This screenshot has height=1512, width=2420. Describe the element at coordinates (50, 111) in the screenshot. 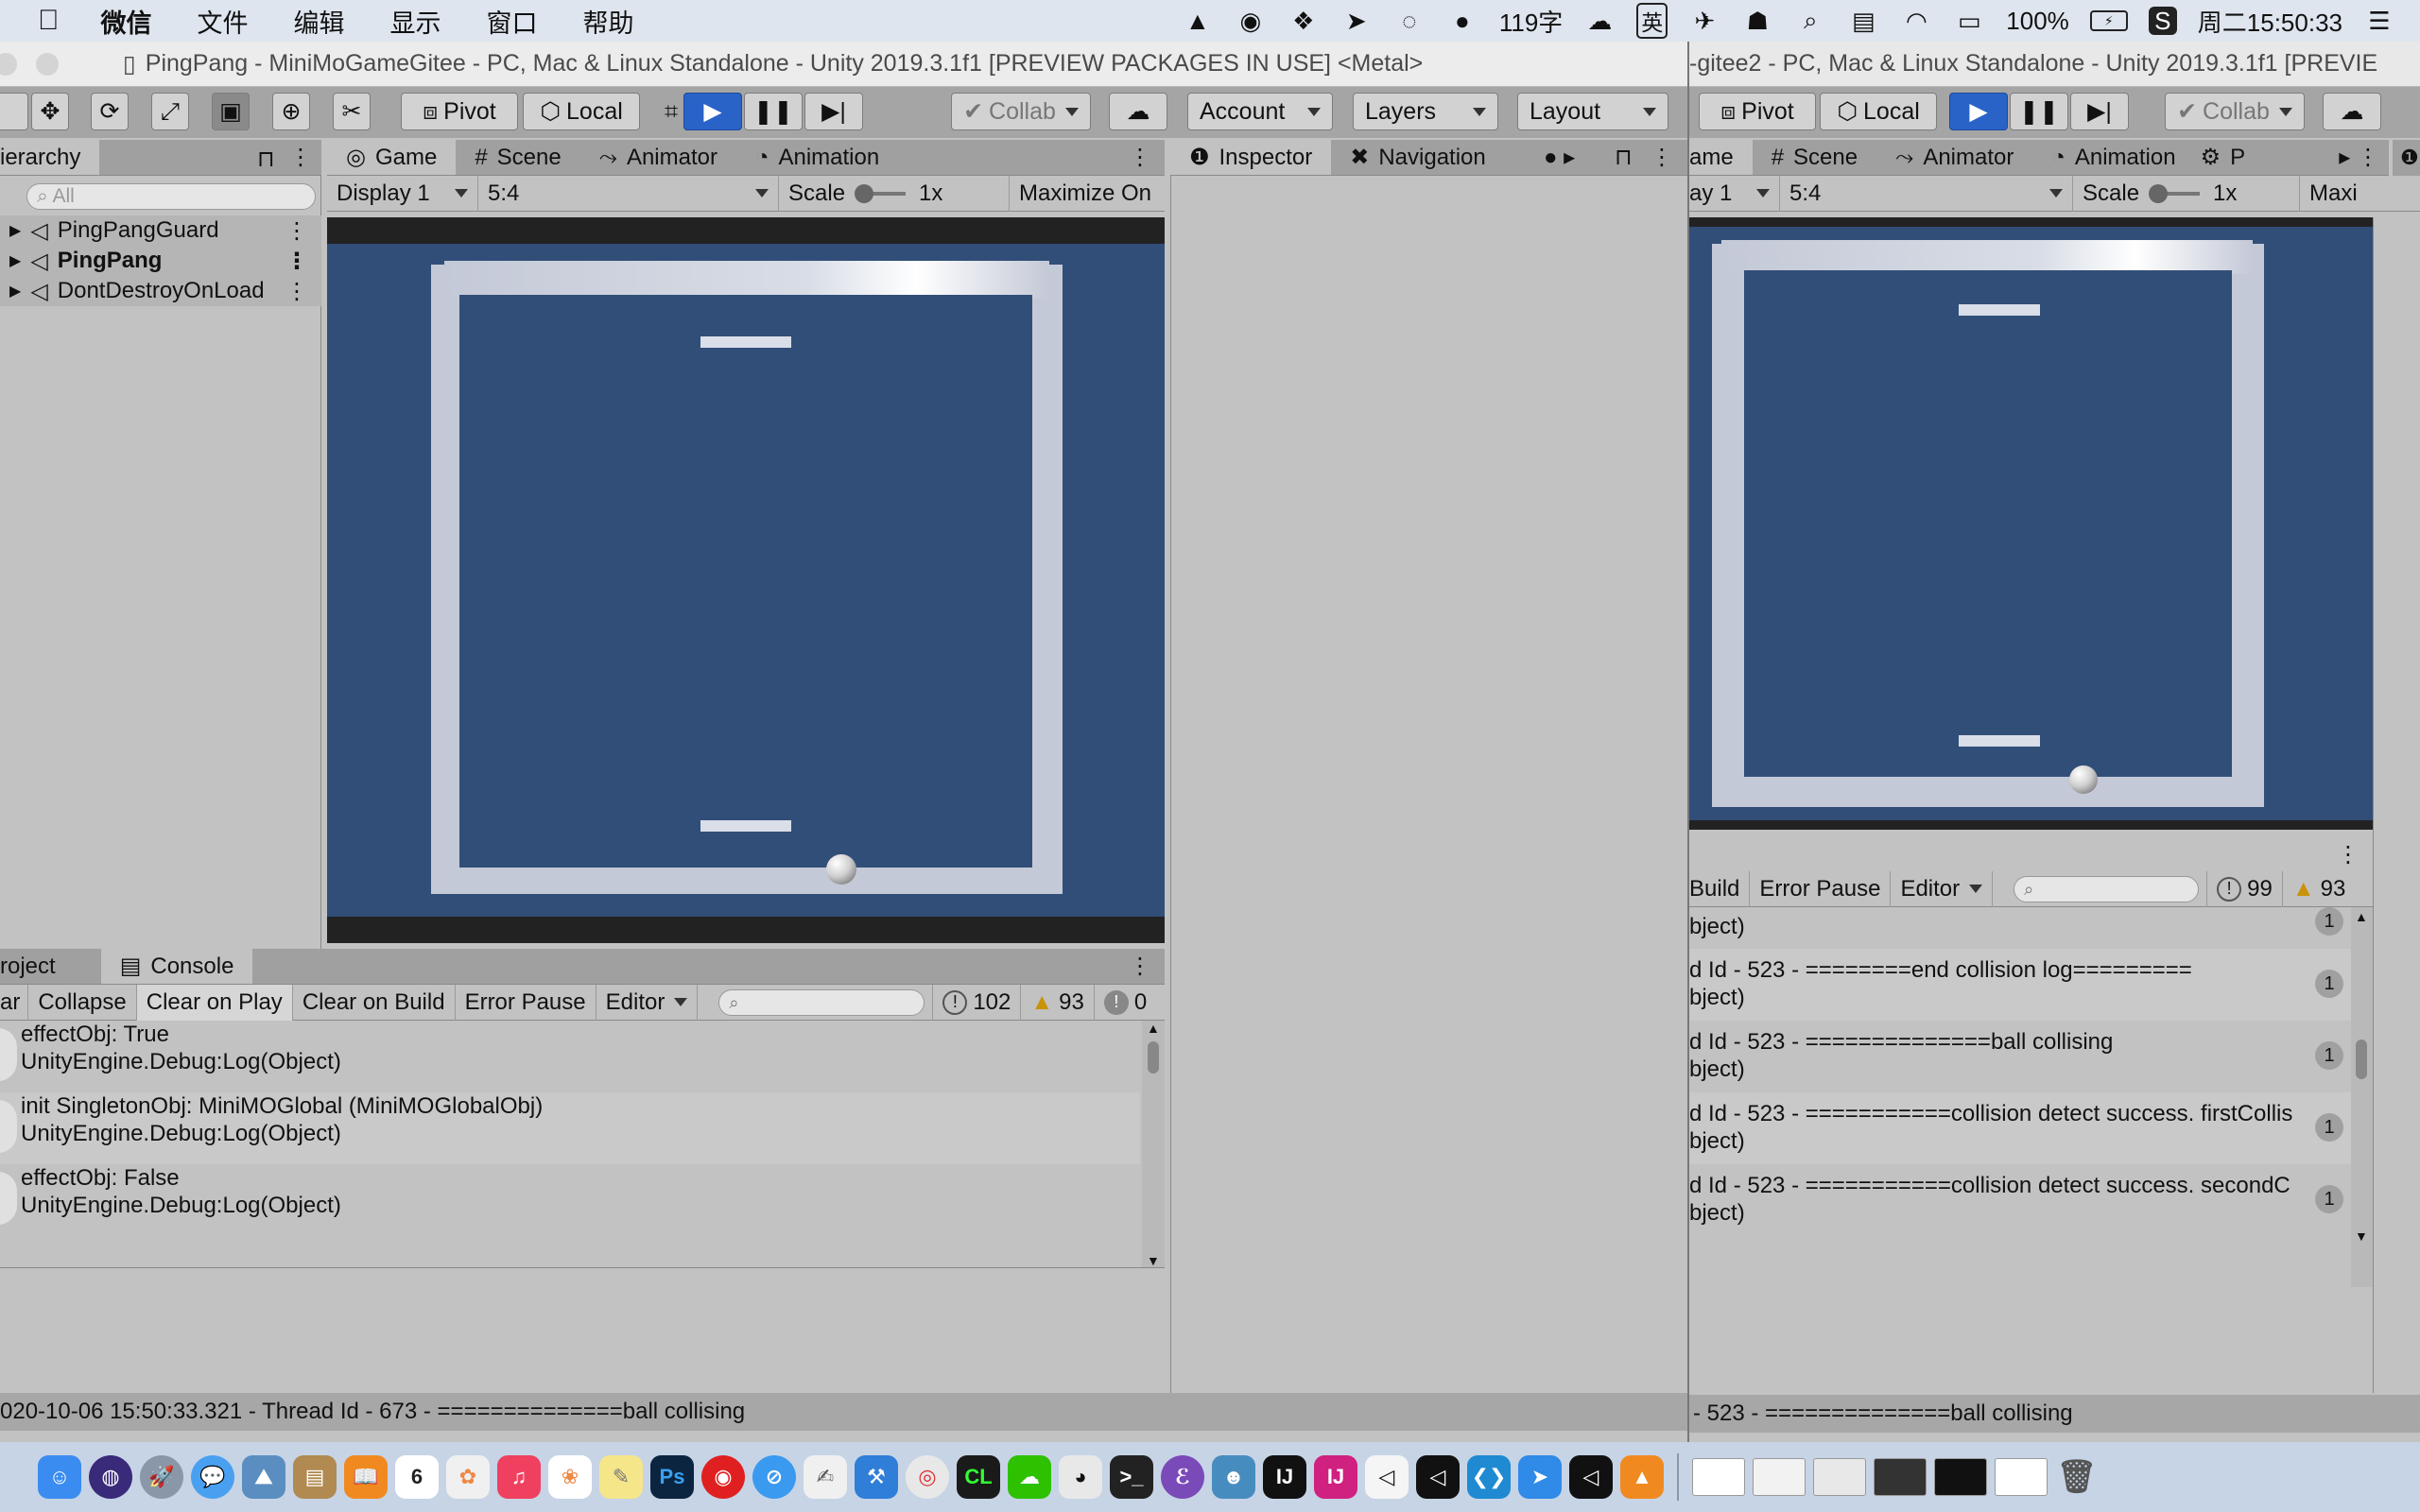

I see `move-tool-icon: ✥` at that location.